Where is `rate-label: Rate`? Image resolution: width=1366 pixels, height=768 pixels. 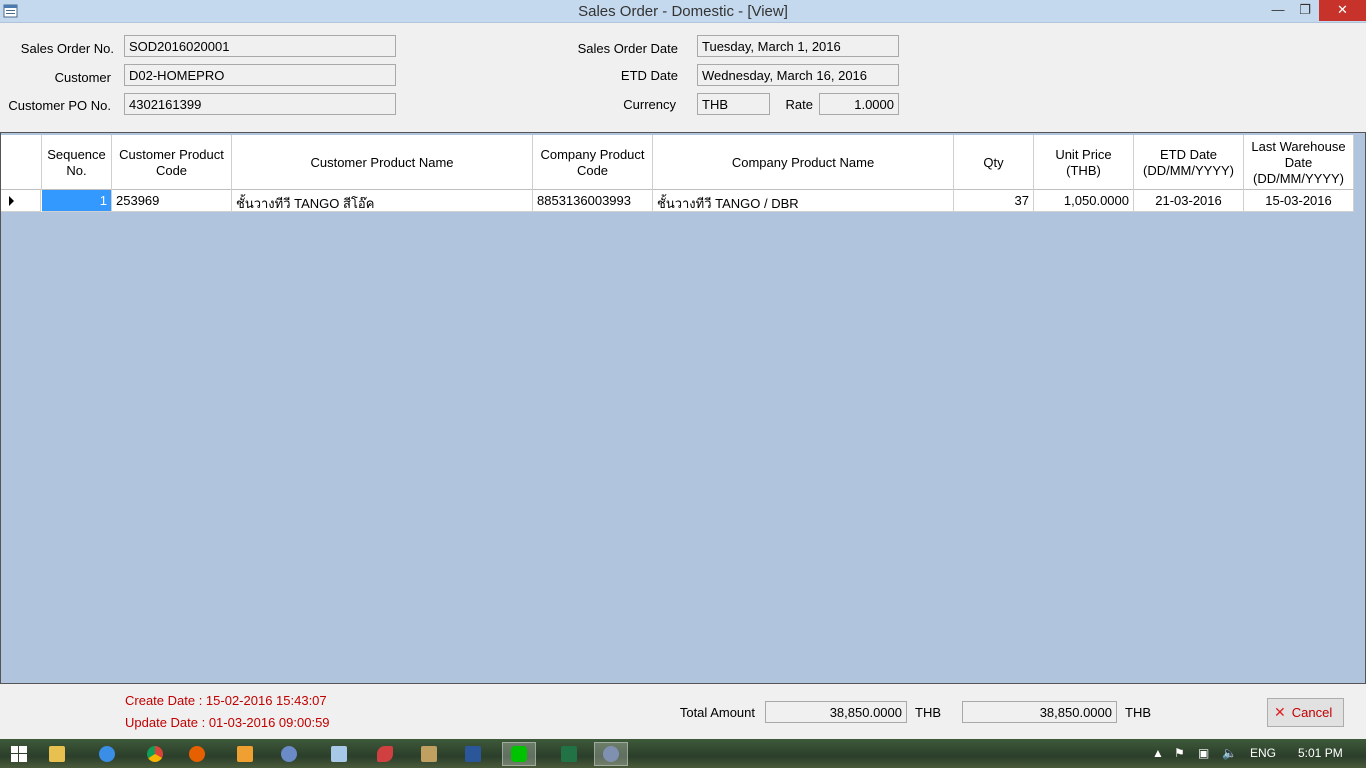
rate-label: Rate is located at coordinates (799, 104).